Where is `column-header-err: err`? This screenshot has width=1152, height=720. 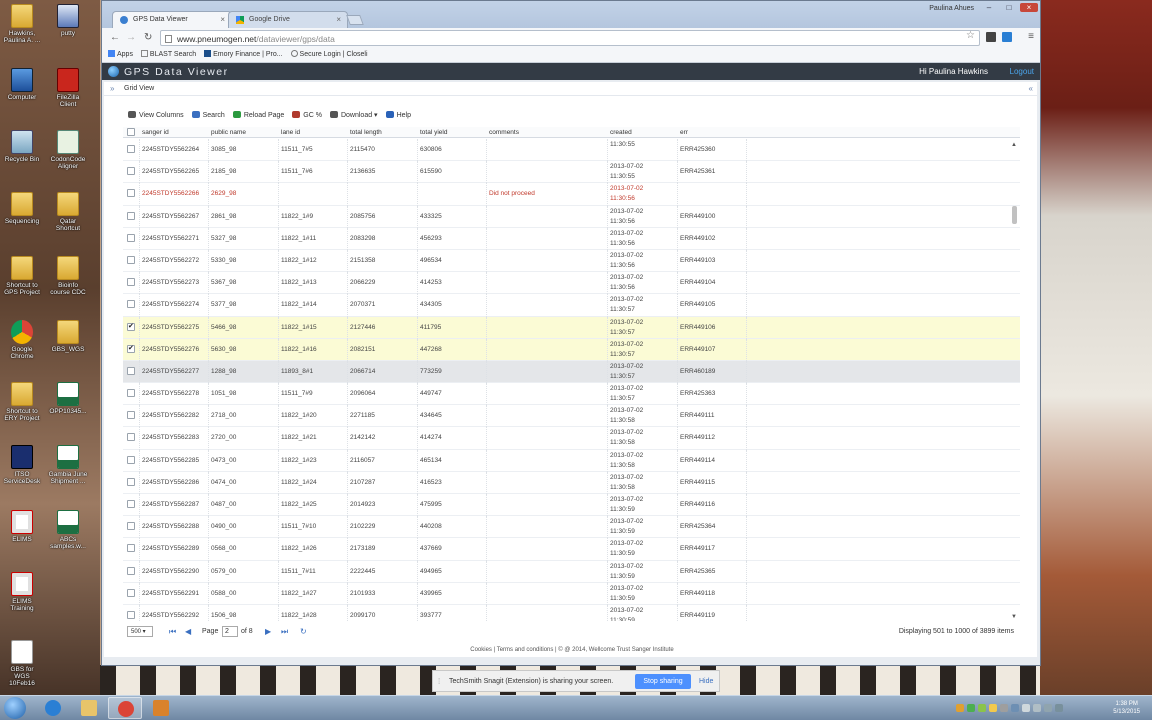
column-header-err: err is located at coordinates (684, 132).